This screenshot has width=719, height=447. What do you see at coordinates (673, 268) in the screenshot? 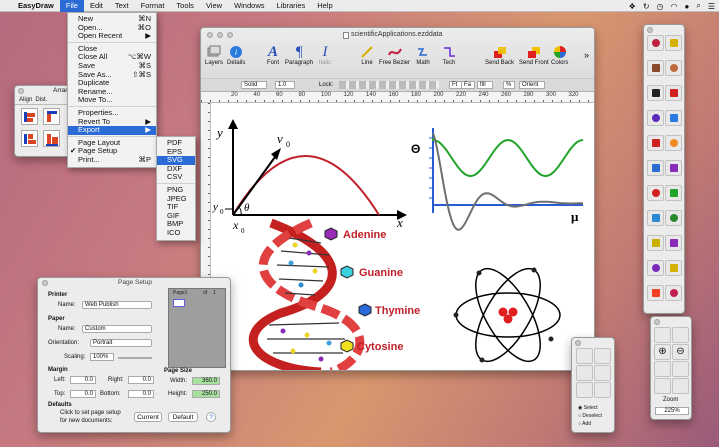
I see `brush-tool` at bounding box center [673, 268].